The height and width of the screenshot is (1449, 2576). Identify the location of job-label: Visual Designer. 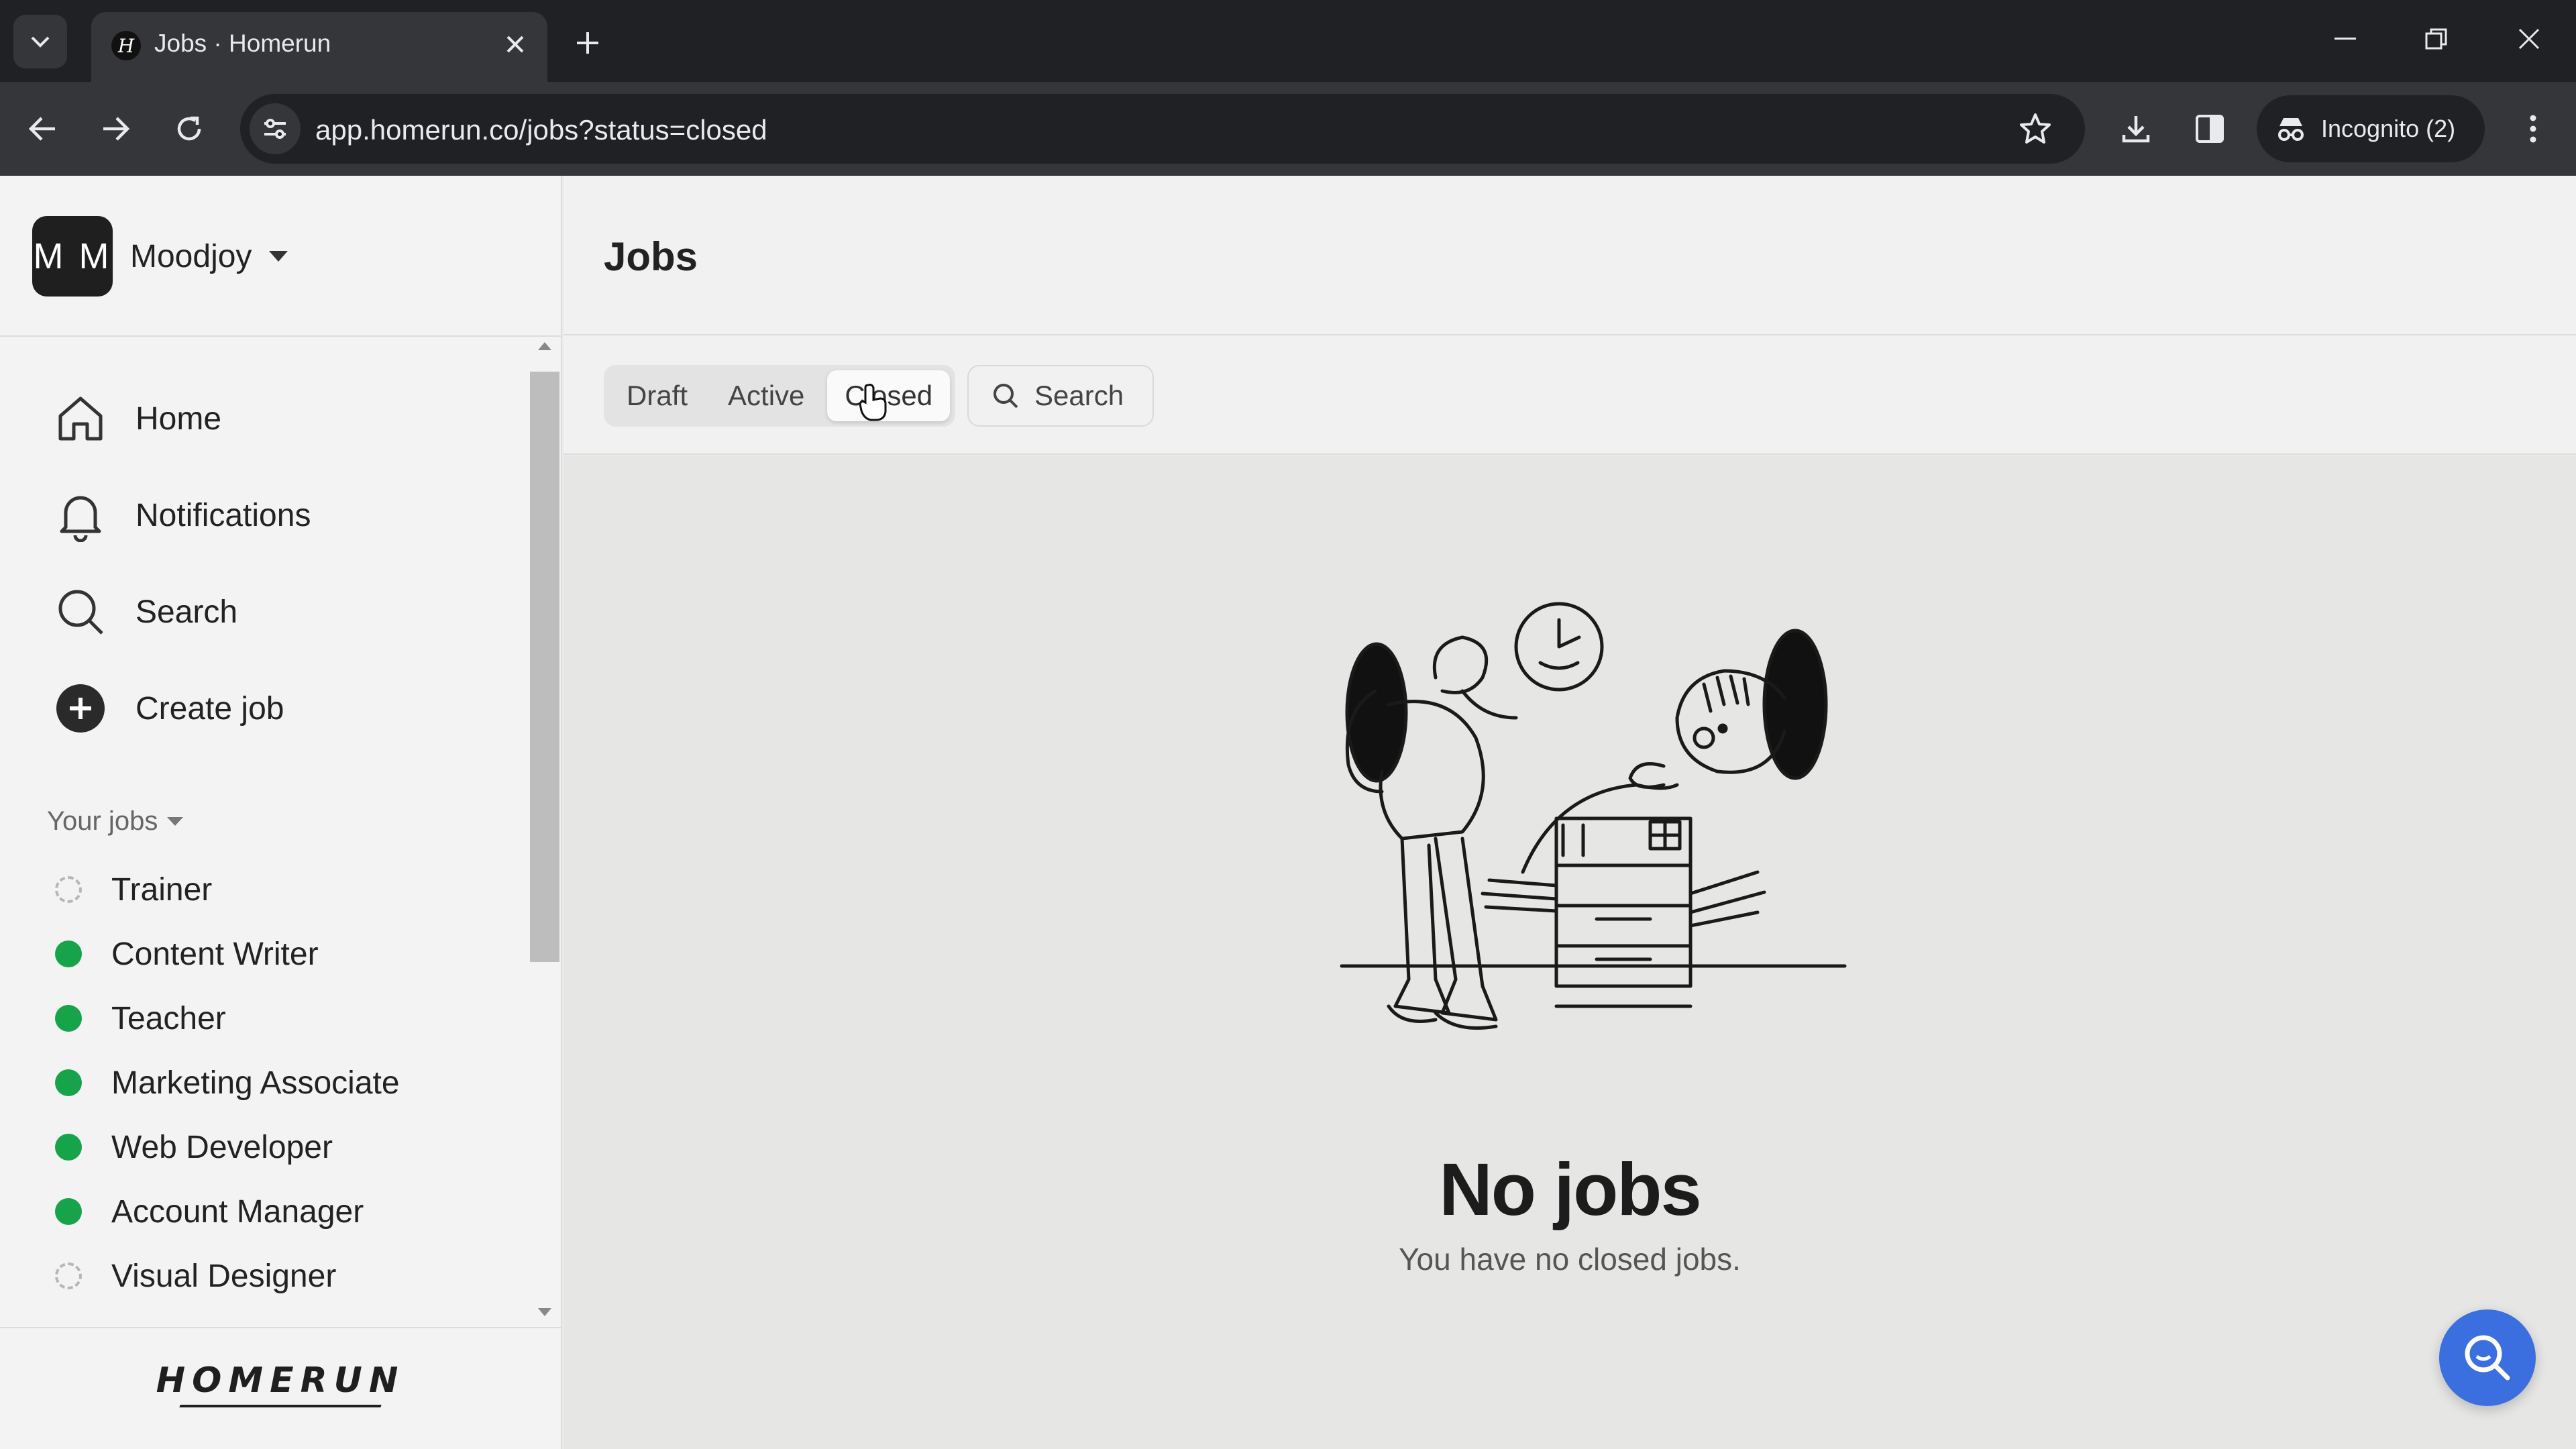
(224, 1276).